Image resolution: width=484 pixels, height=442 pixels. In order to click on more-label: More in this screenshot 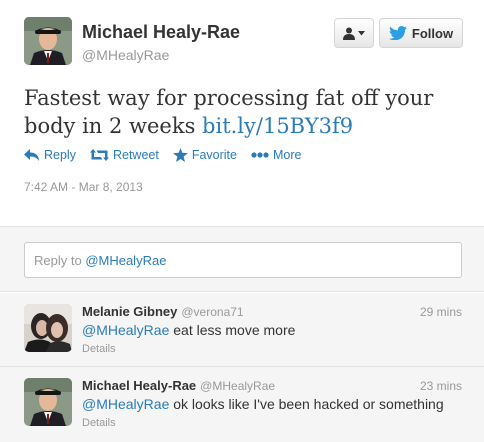, I will do `click(287, 155)`.